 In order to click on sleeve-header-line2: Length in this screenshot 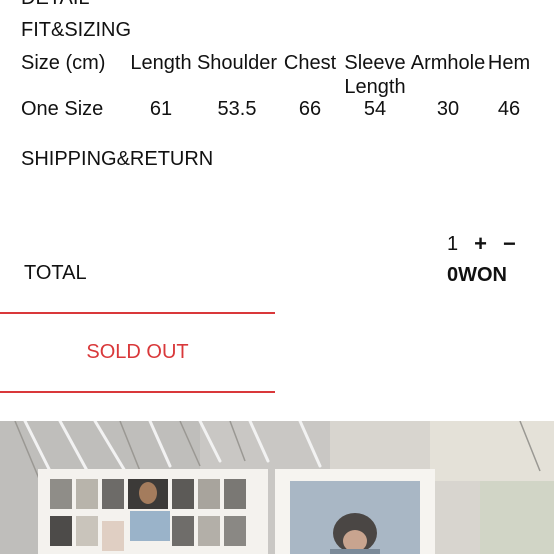, I will do `click(375, 87)`.